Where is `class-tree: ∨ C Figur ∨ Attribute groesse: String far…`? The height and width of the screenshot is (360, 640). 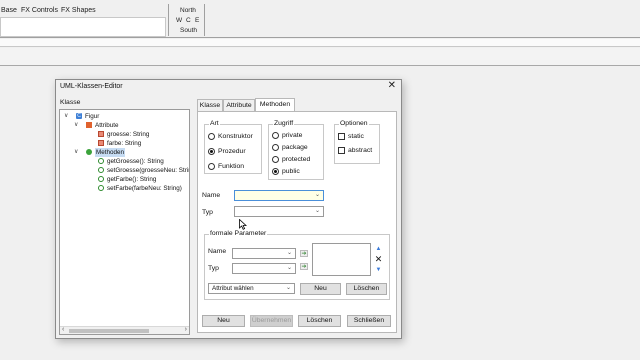
class-tree: ∨ C Figur ∨ Attribute groesse: String far… is located at coordinates (124, 222).